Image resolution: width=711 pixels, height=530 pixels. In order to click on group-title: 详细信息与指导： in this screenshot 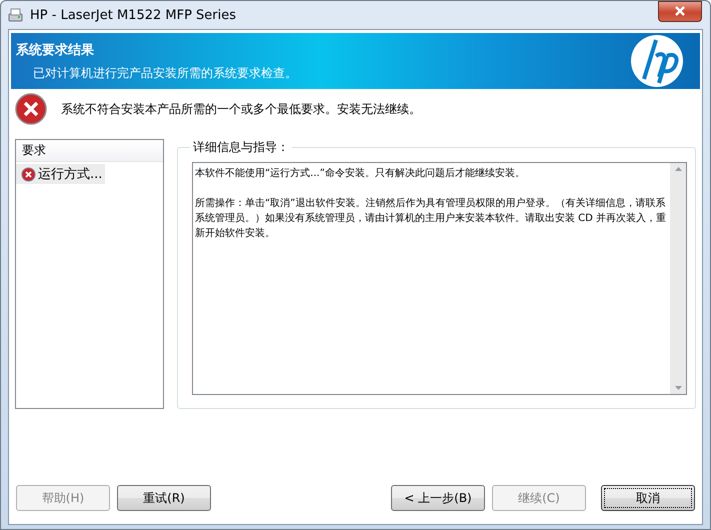, I will do `click(241, 147)`.